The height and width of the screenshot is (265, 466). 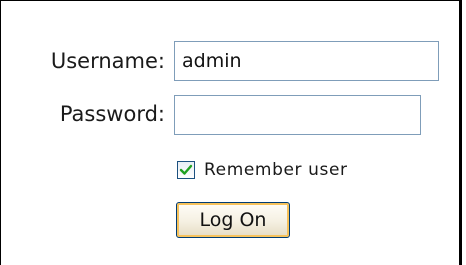 What do you see at coordinates (112, 114) in the screenshot?
I see `password-label: Password:` at bounding box center [112, 114].